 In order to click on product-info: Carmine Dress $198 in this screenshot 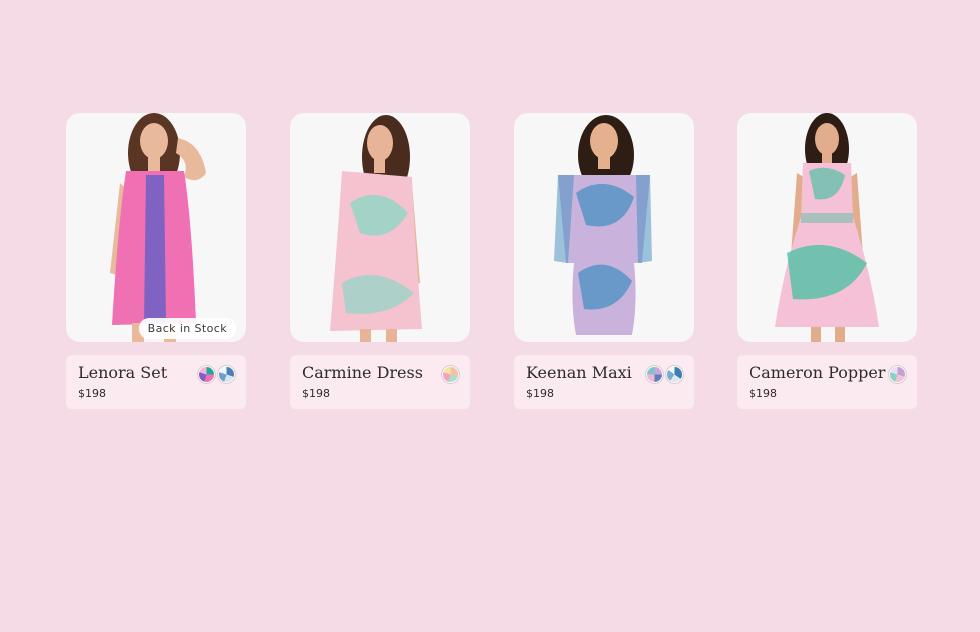, I will do `click(380, 382)`.